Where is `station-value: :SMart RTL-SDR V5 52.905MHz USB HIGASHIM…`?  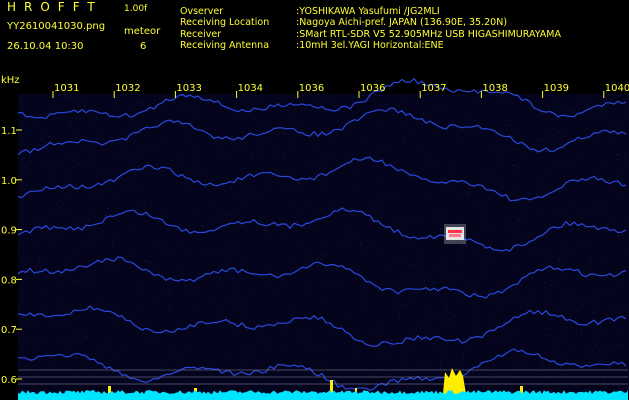
station-value: :SMart RTL-SDR V5 52.905MHz USB HIGASHIM… is located at coordinates (428, 34).